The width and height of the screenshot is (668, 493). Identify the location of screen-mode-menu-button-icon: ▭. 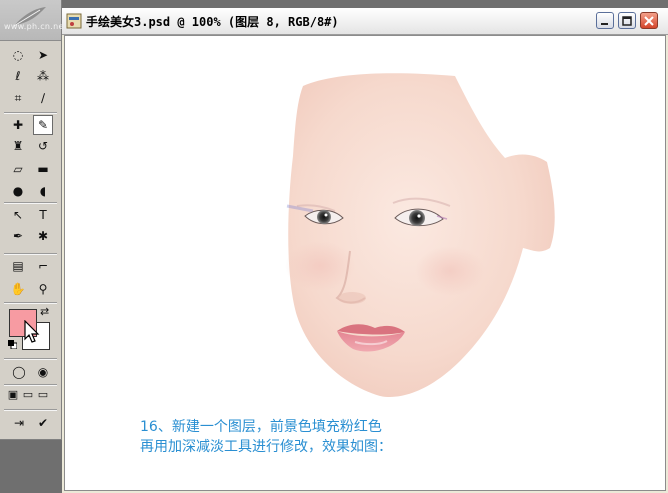
(28, 394).